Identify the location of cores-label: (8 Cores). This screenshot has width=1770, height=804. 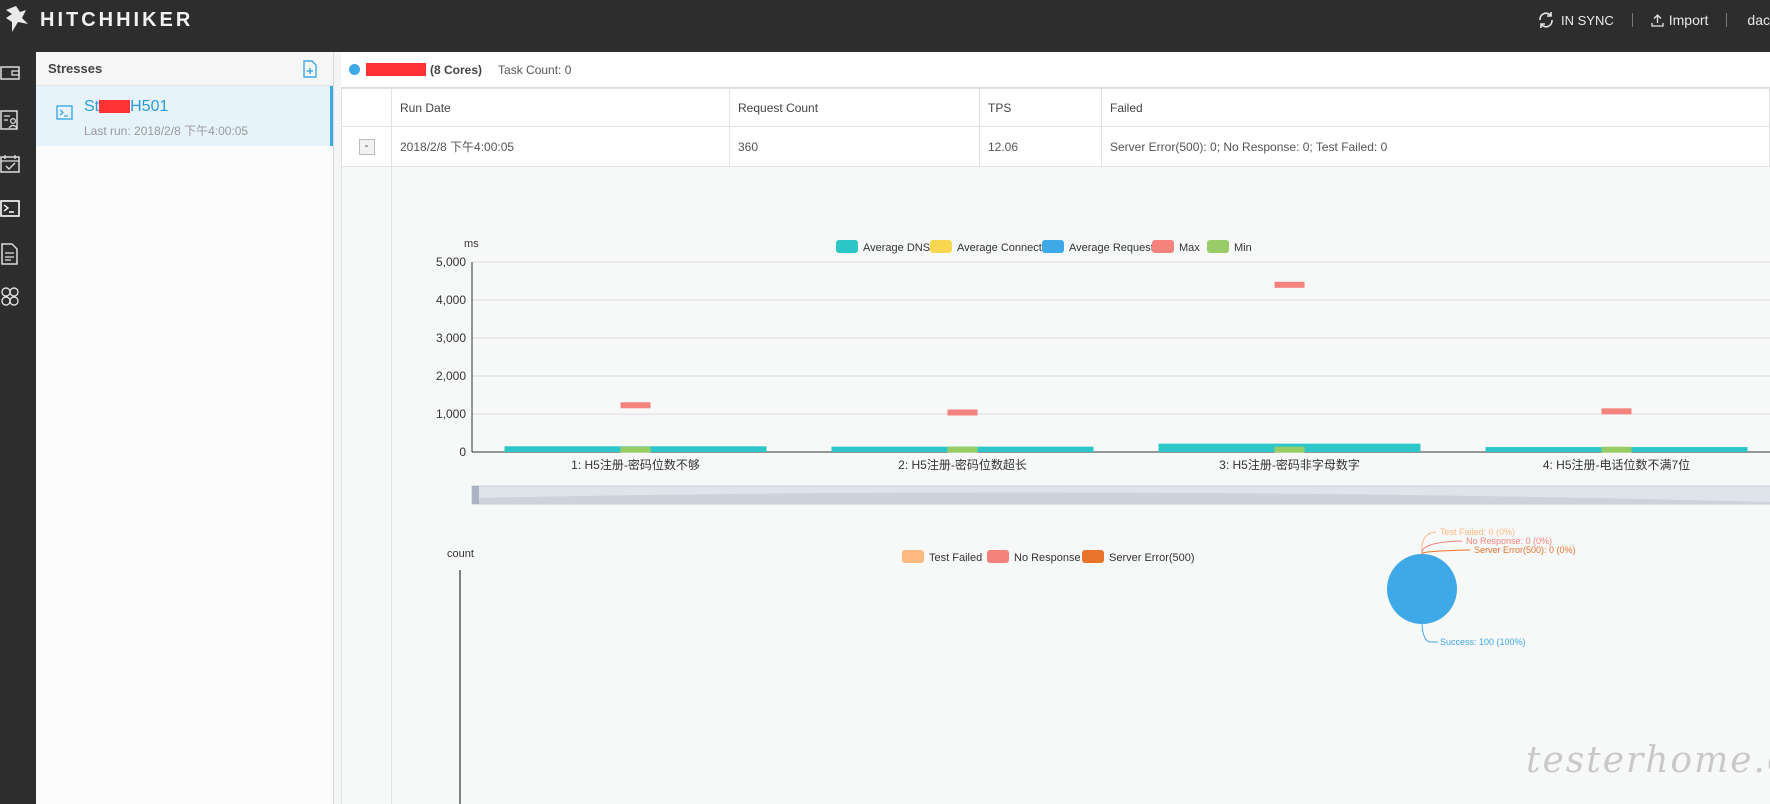
(456, 69).